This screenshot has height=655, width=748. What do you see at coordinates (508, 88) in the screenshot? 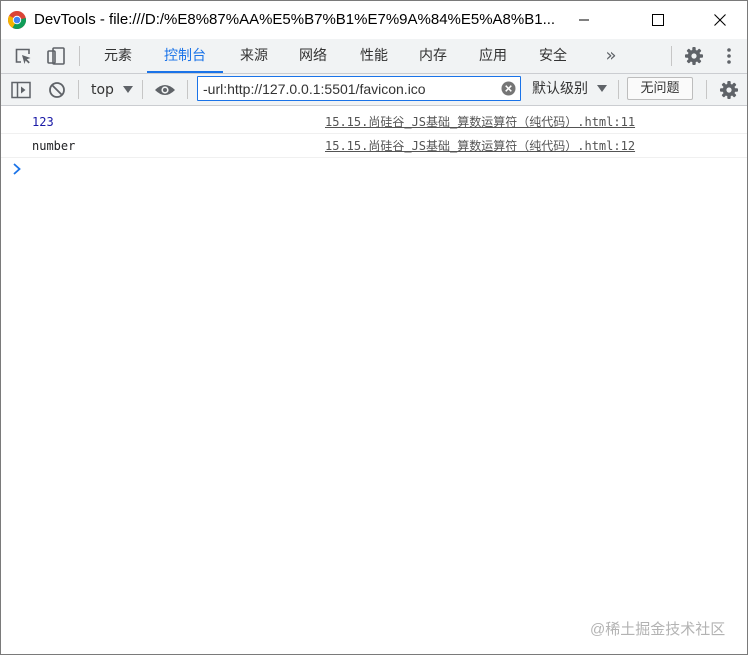
I see `clear-filter-icon` at bounding box center [508, 88].